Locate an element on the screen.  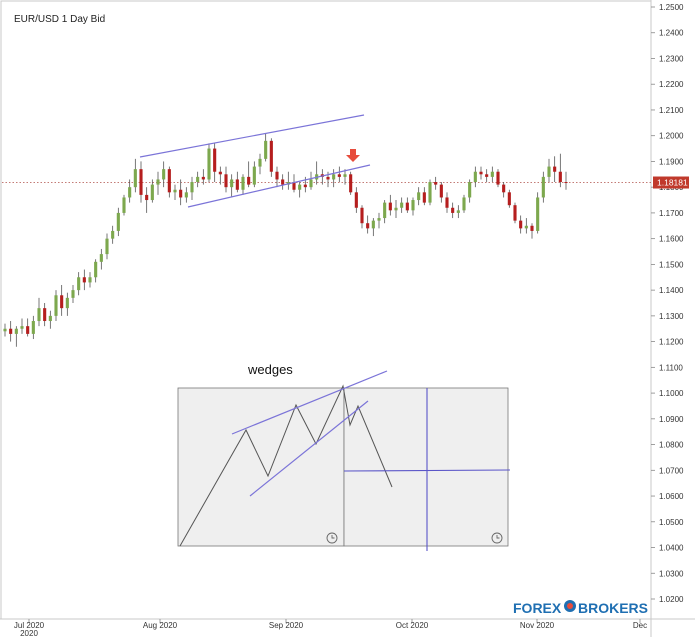
y-tick-label: 1.2300 is located at coordinates (671, 58).